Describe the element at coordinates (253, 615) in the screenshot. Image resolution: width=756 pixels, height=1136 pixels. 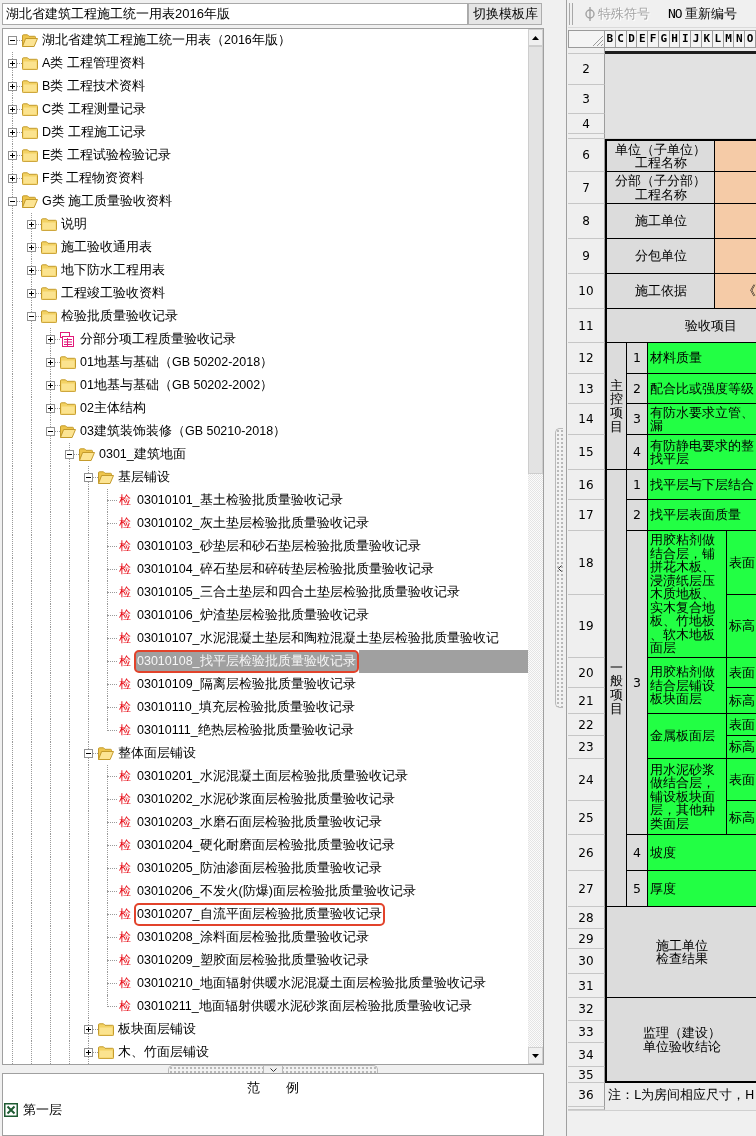
I see `tree-item: 03010106_炉渣垫层检验批质量验收记录` at that location.